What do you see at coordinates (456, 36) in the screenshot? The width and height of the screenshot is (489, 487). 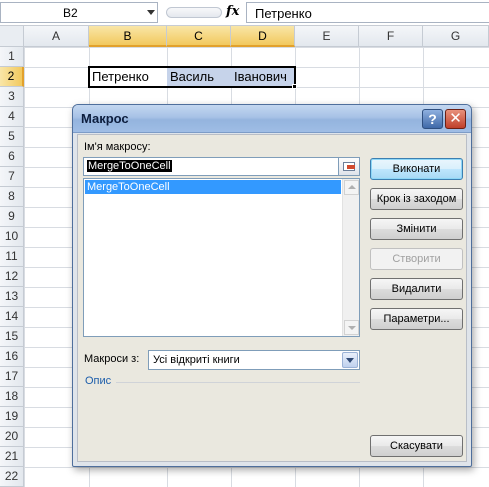 I see `column-header-g: G` at bounding box center [456, 36].